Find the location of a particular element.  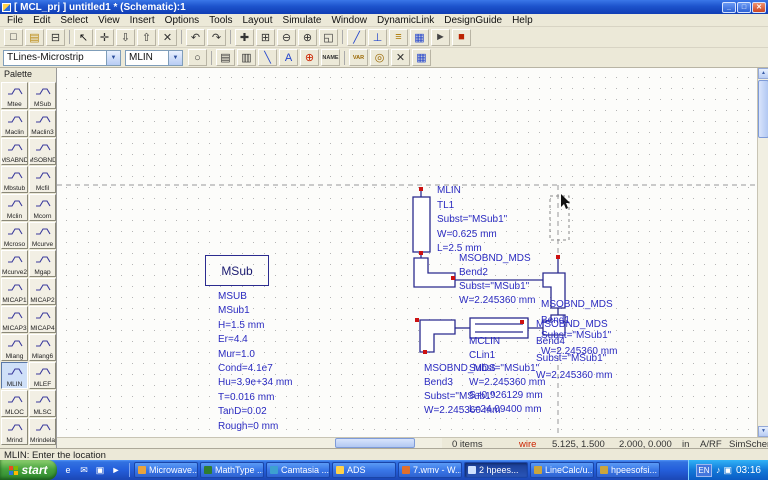

menu-insert: Insert is located at coordinates (142, 20).